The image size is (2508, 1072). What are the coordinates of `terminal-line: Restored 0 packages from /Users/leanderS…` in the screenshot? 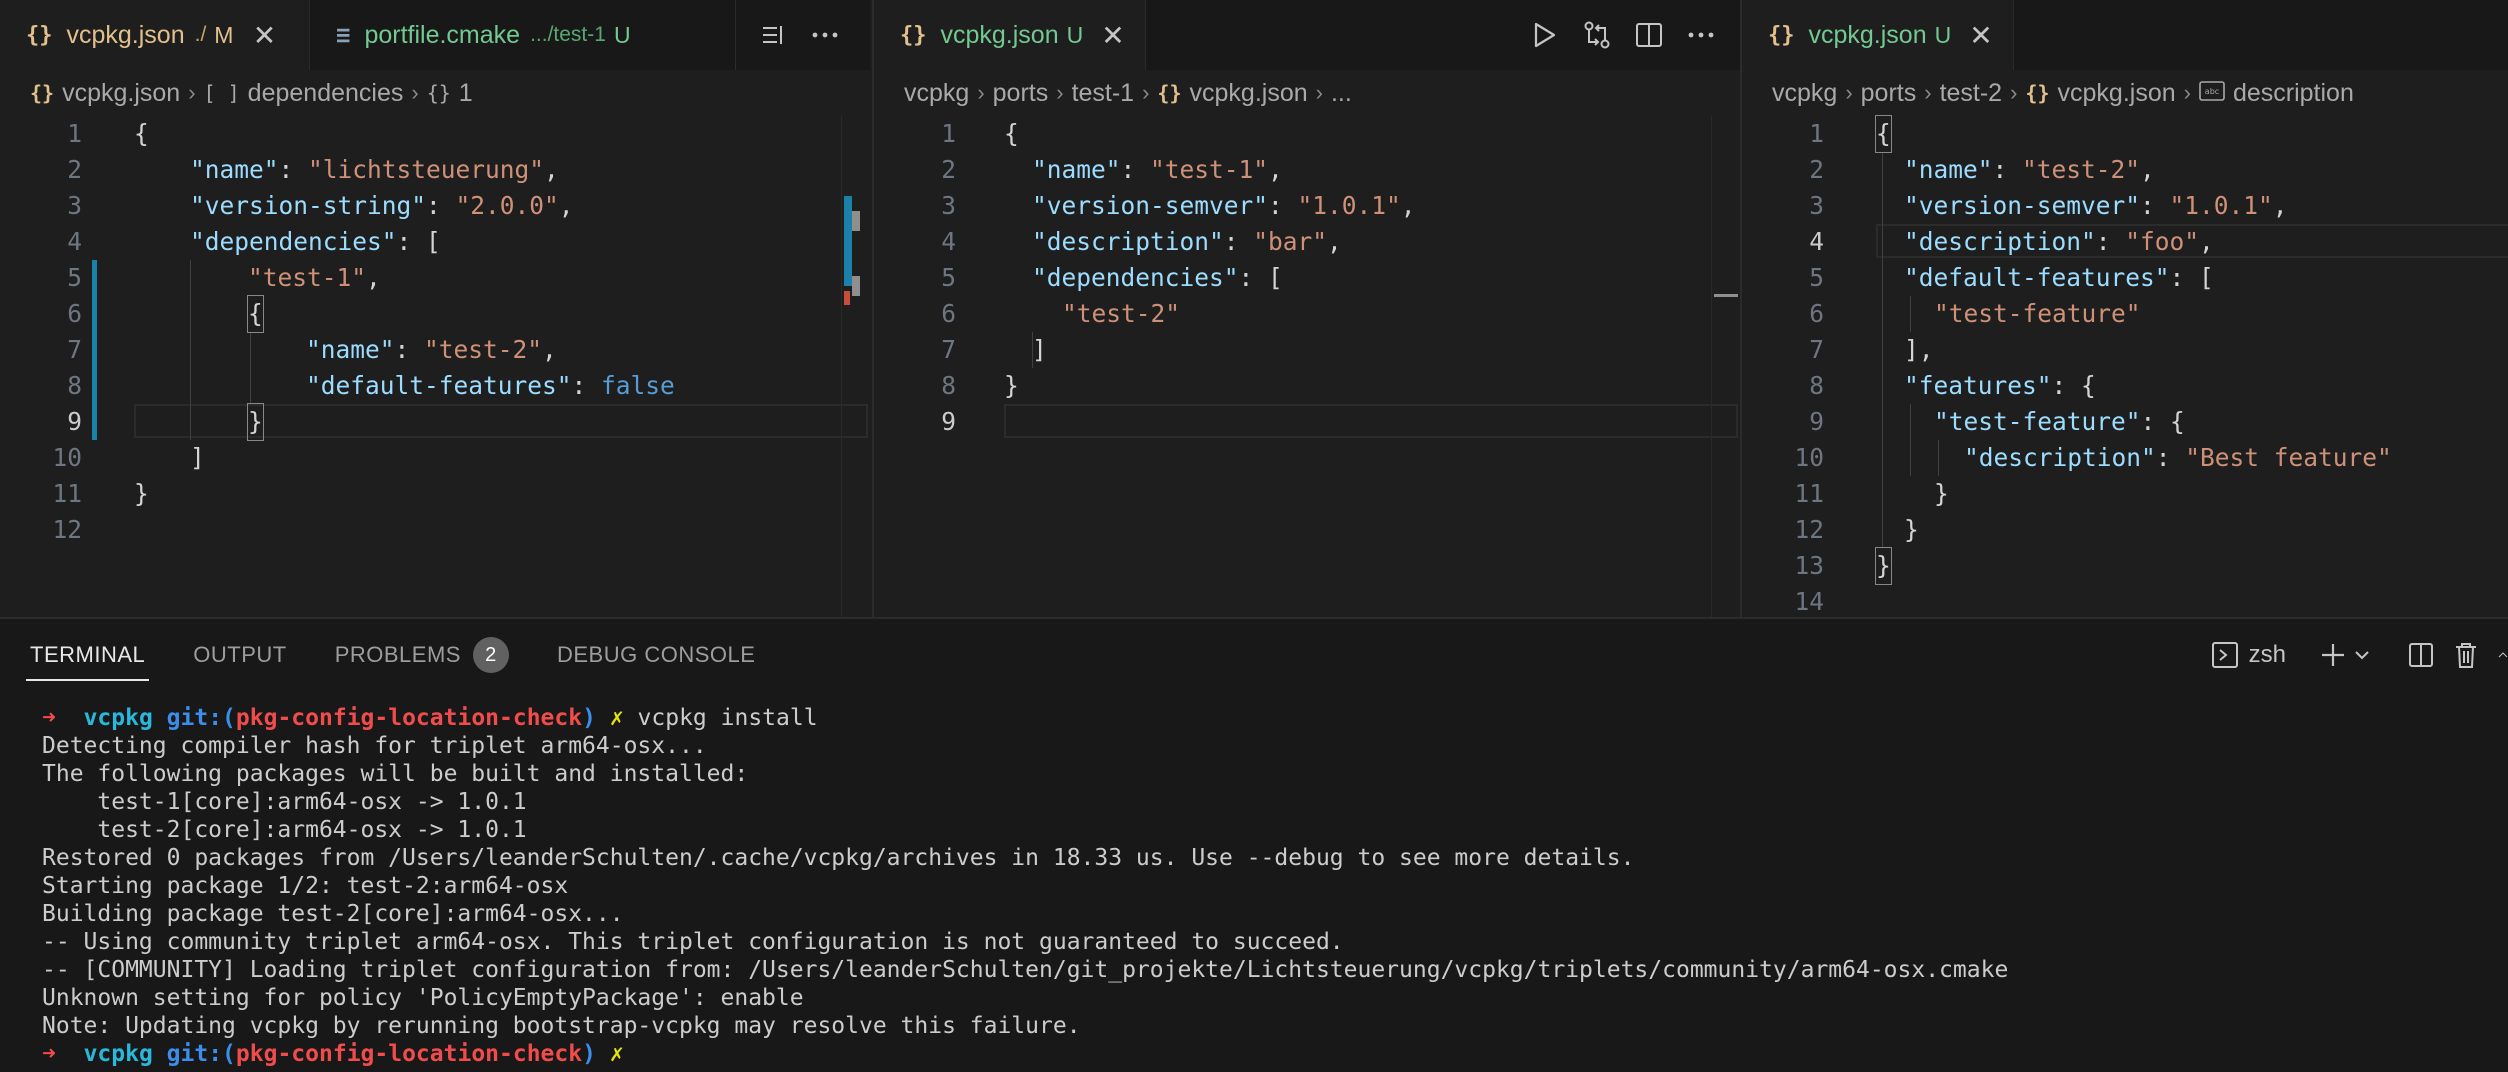 It's located at (838, 858).